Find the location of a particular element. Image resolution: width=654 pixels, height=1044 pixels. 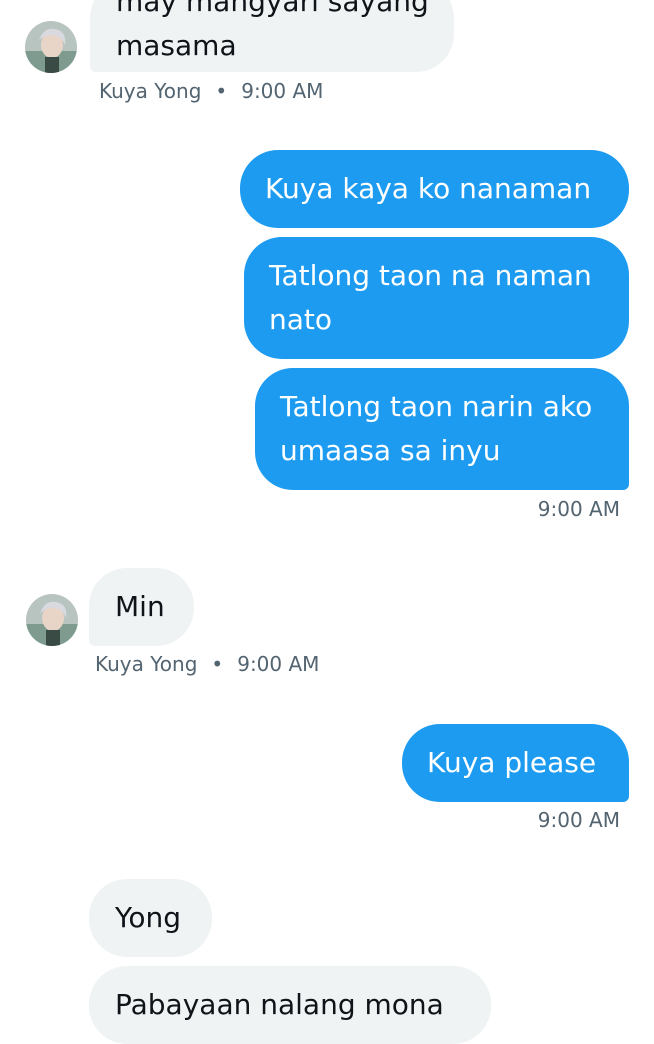

message-line: Tatlong taon narin ako is located at coordinates (436, 406).